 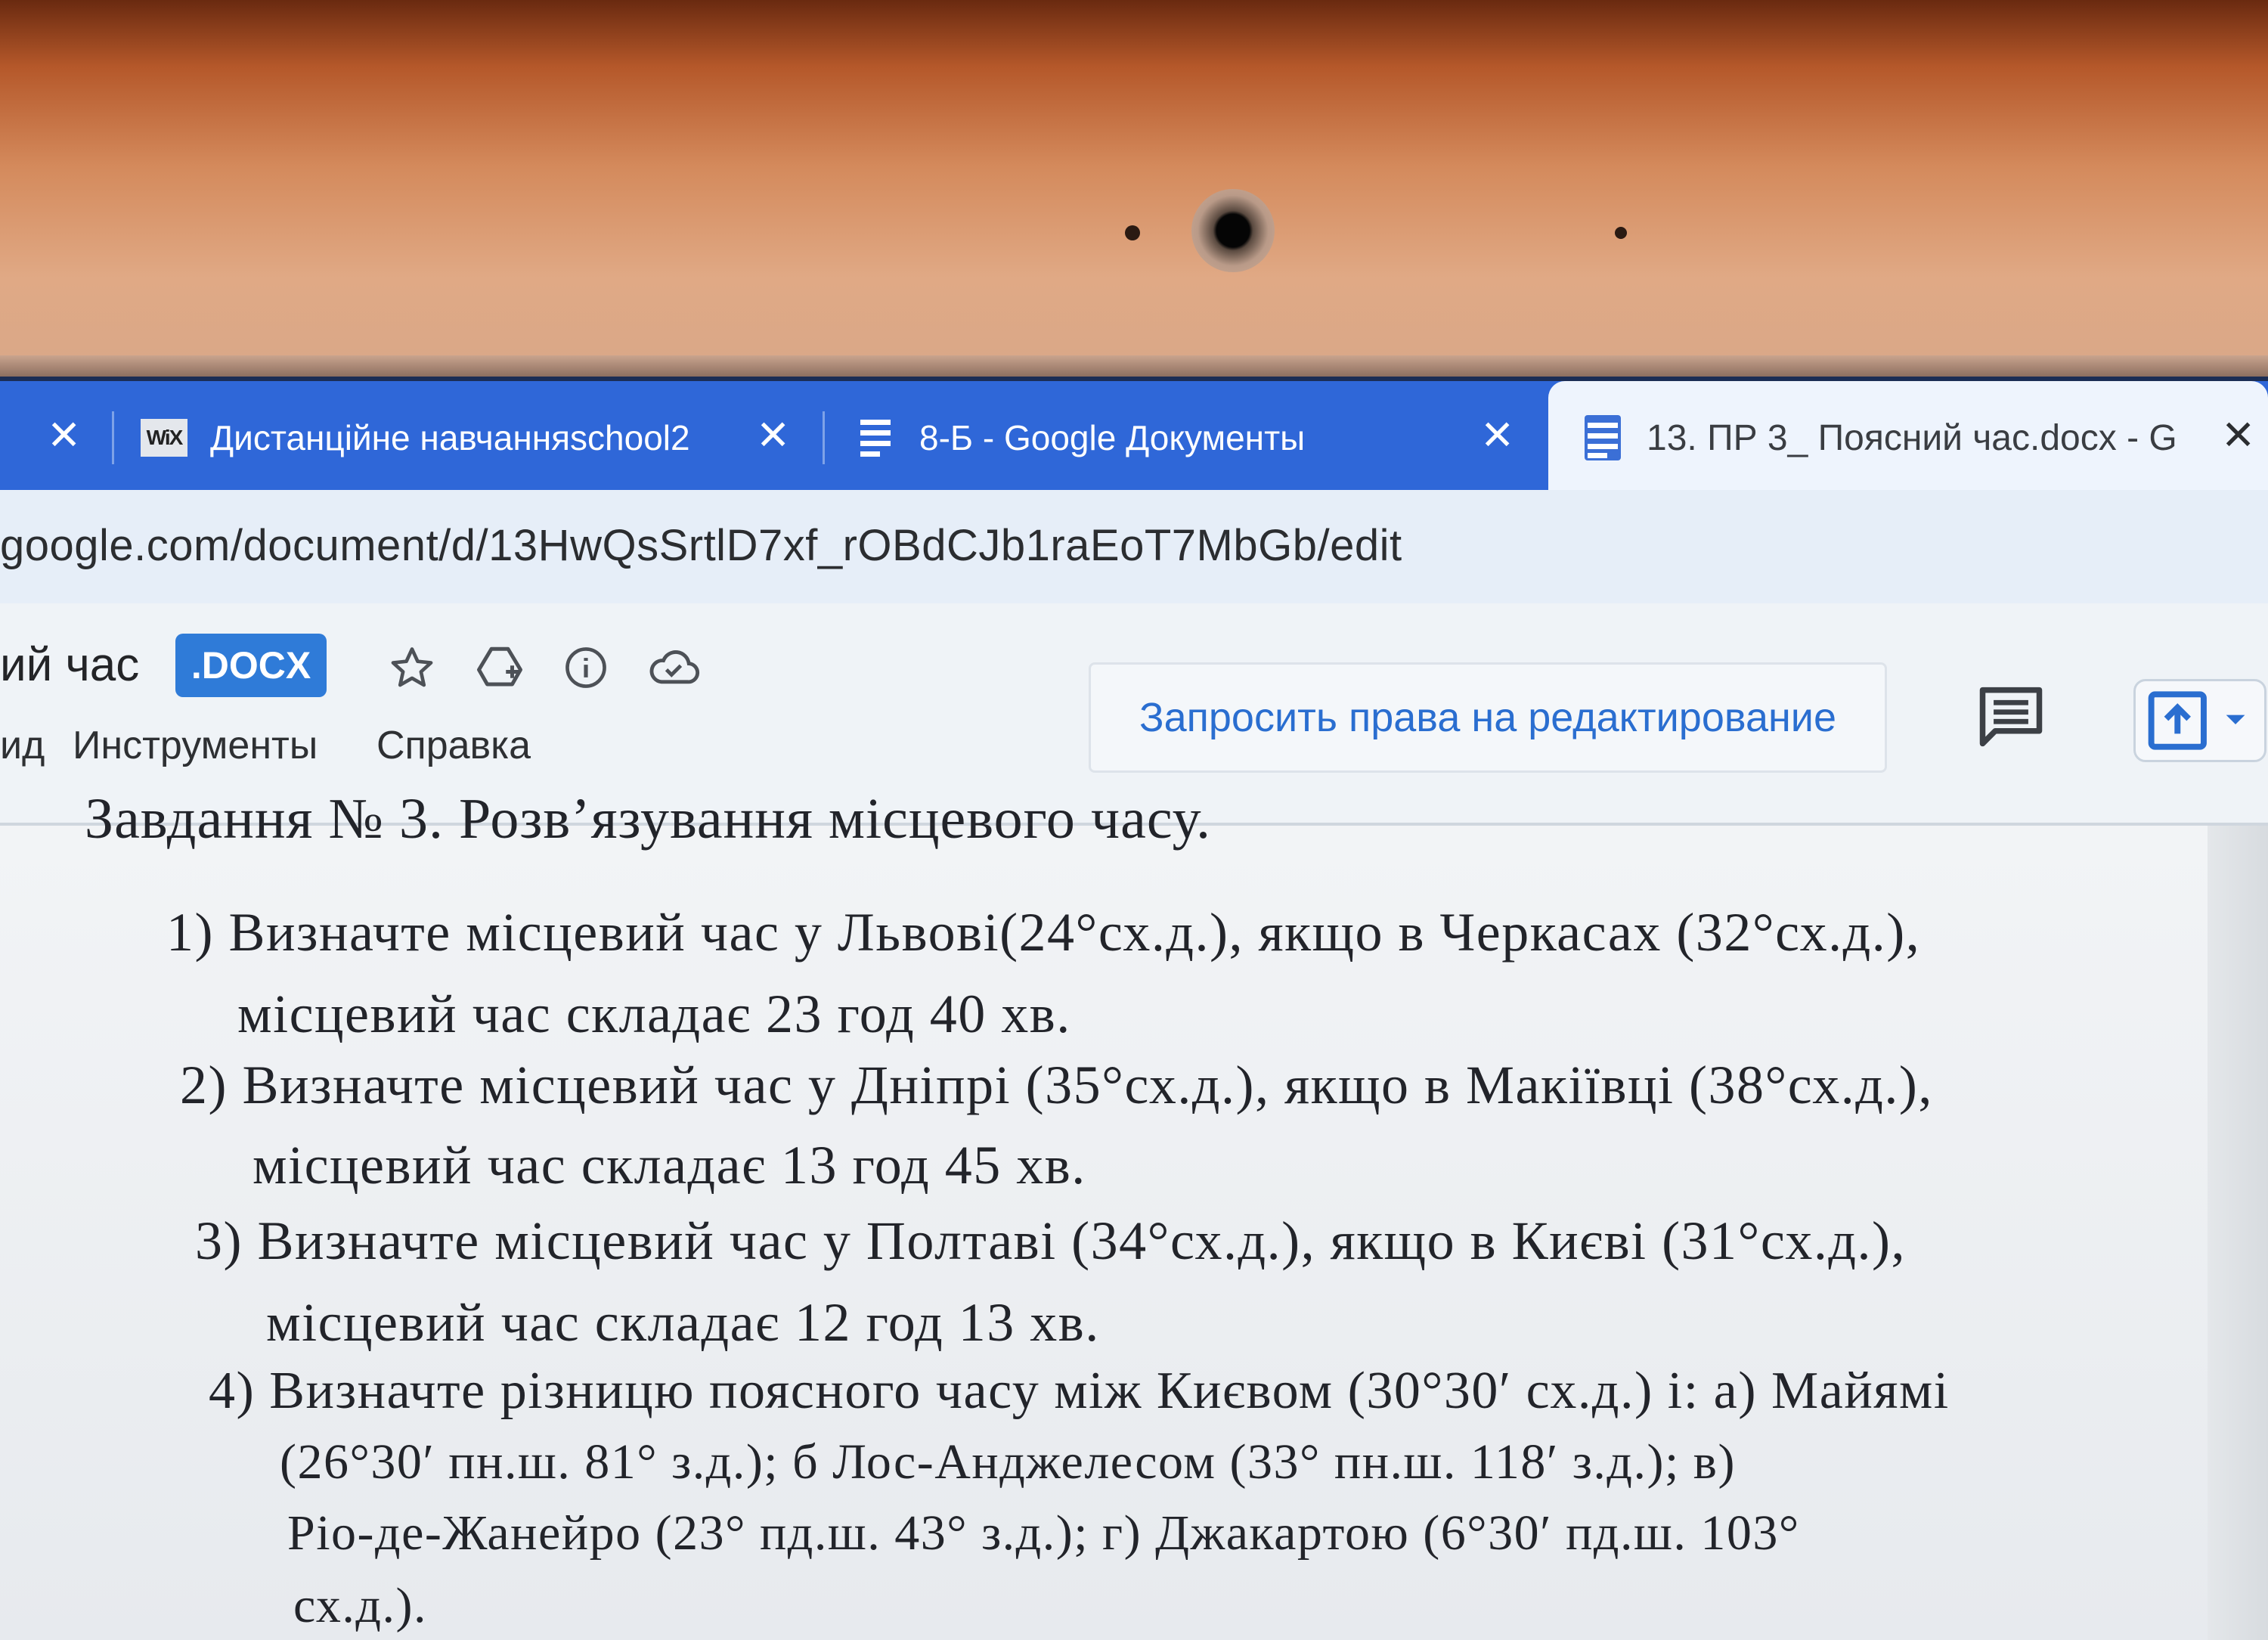 What do you see at coordinates (1112, 437) in the screenshot?
I see `tab-label: 8-Б - Google Документы` at bounding box center [1112, 437].